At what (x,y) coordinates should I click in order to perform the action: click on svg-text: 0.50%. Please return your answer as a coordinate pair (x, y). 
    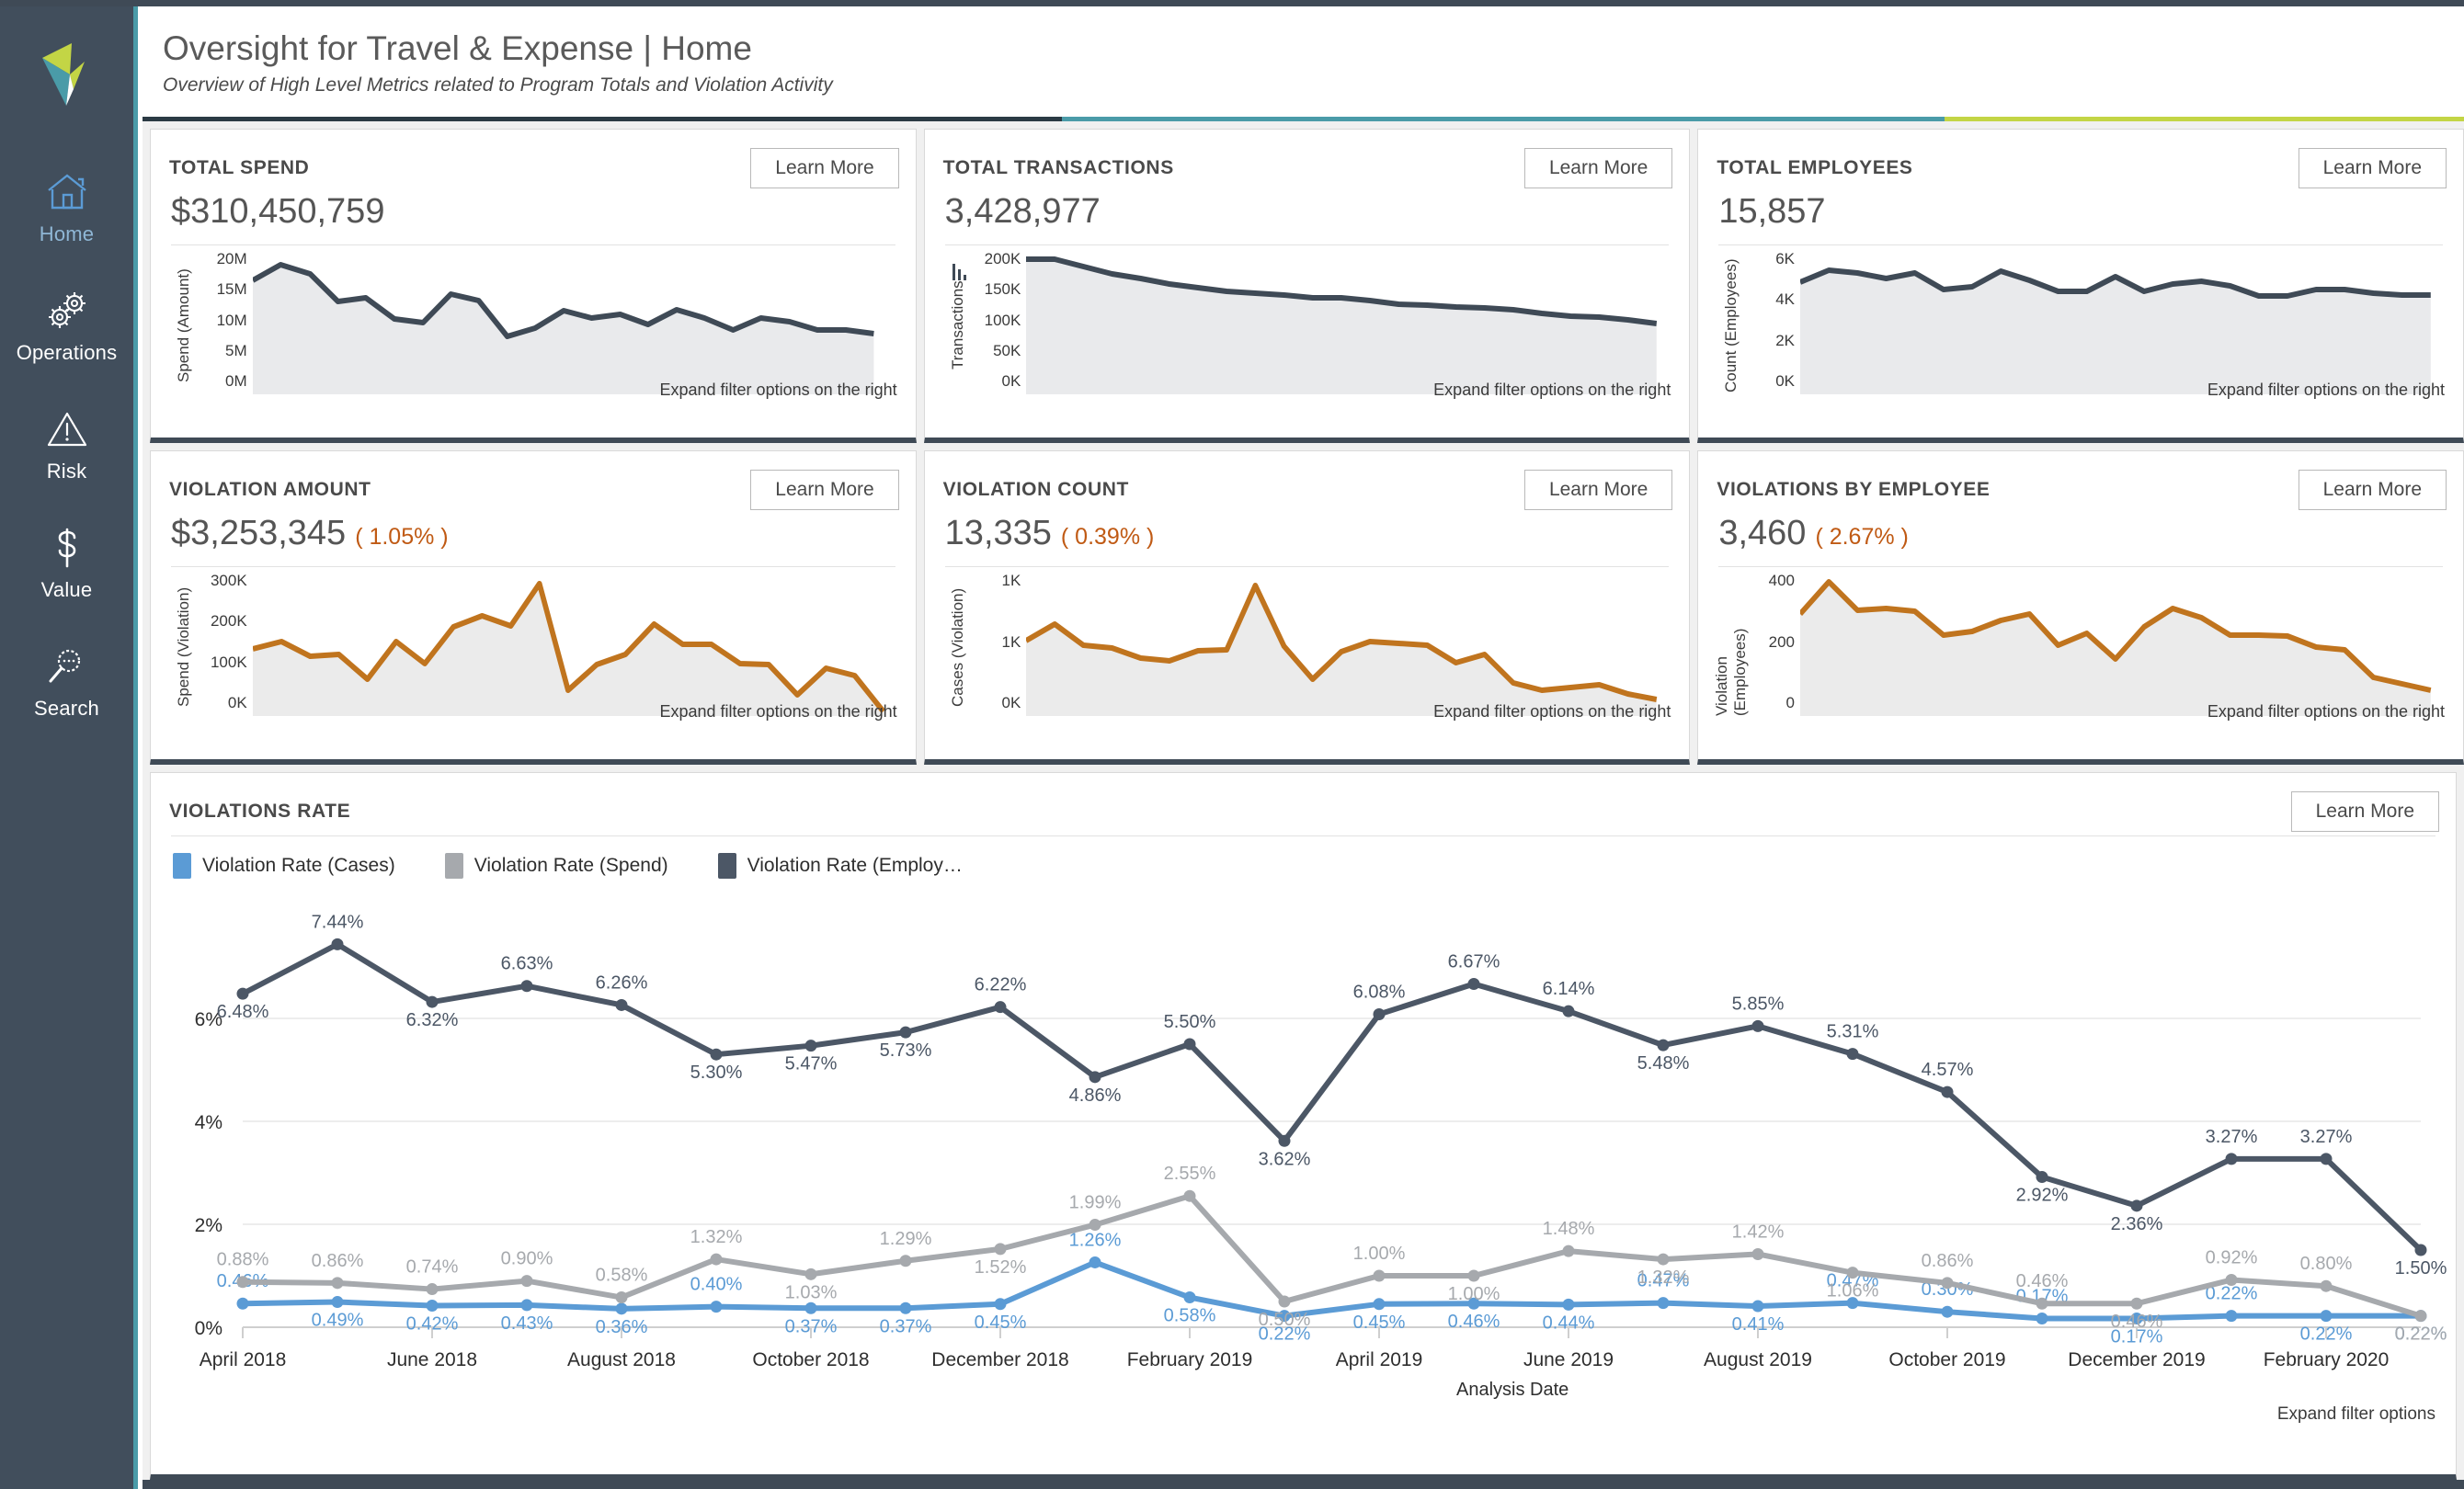
    Looking at the image, I should click on (1285, 1320).